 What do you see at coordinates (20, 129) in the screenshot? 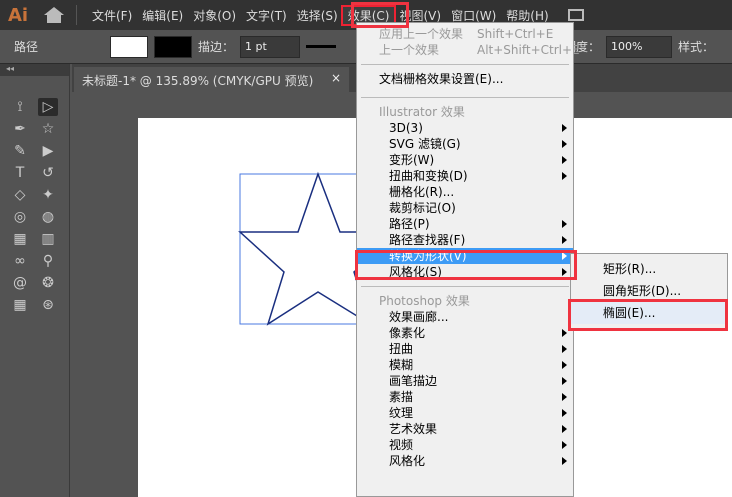
I see `pen-tool-icon: ✒` at bounding box center [20, 129].